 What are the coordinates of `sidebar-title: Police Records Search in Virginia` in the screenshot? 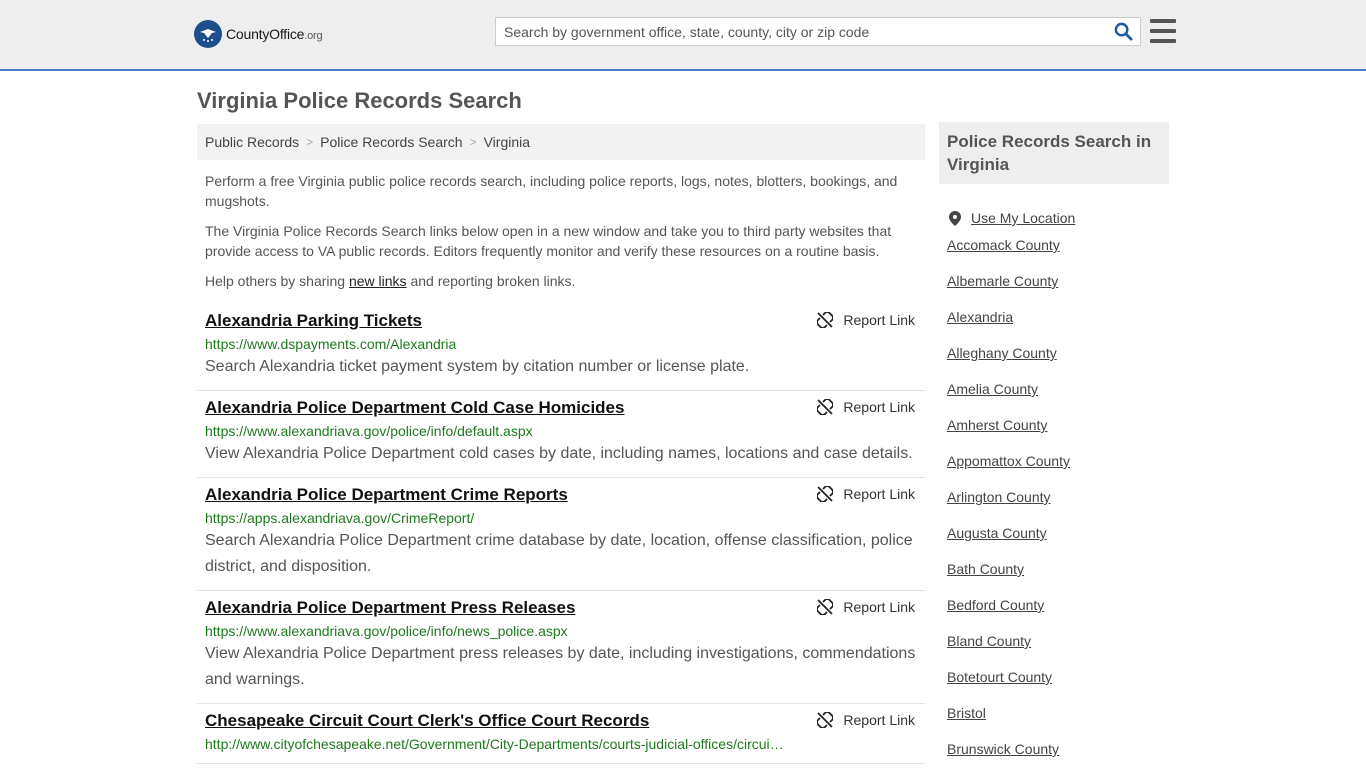 It's located at (1054, 153).